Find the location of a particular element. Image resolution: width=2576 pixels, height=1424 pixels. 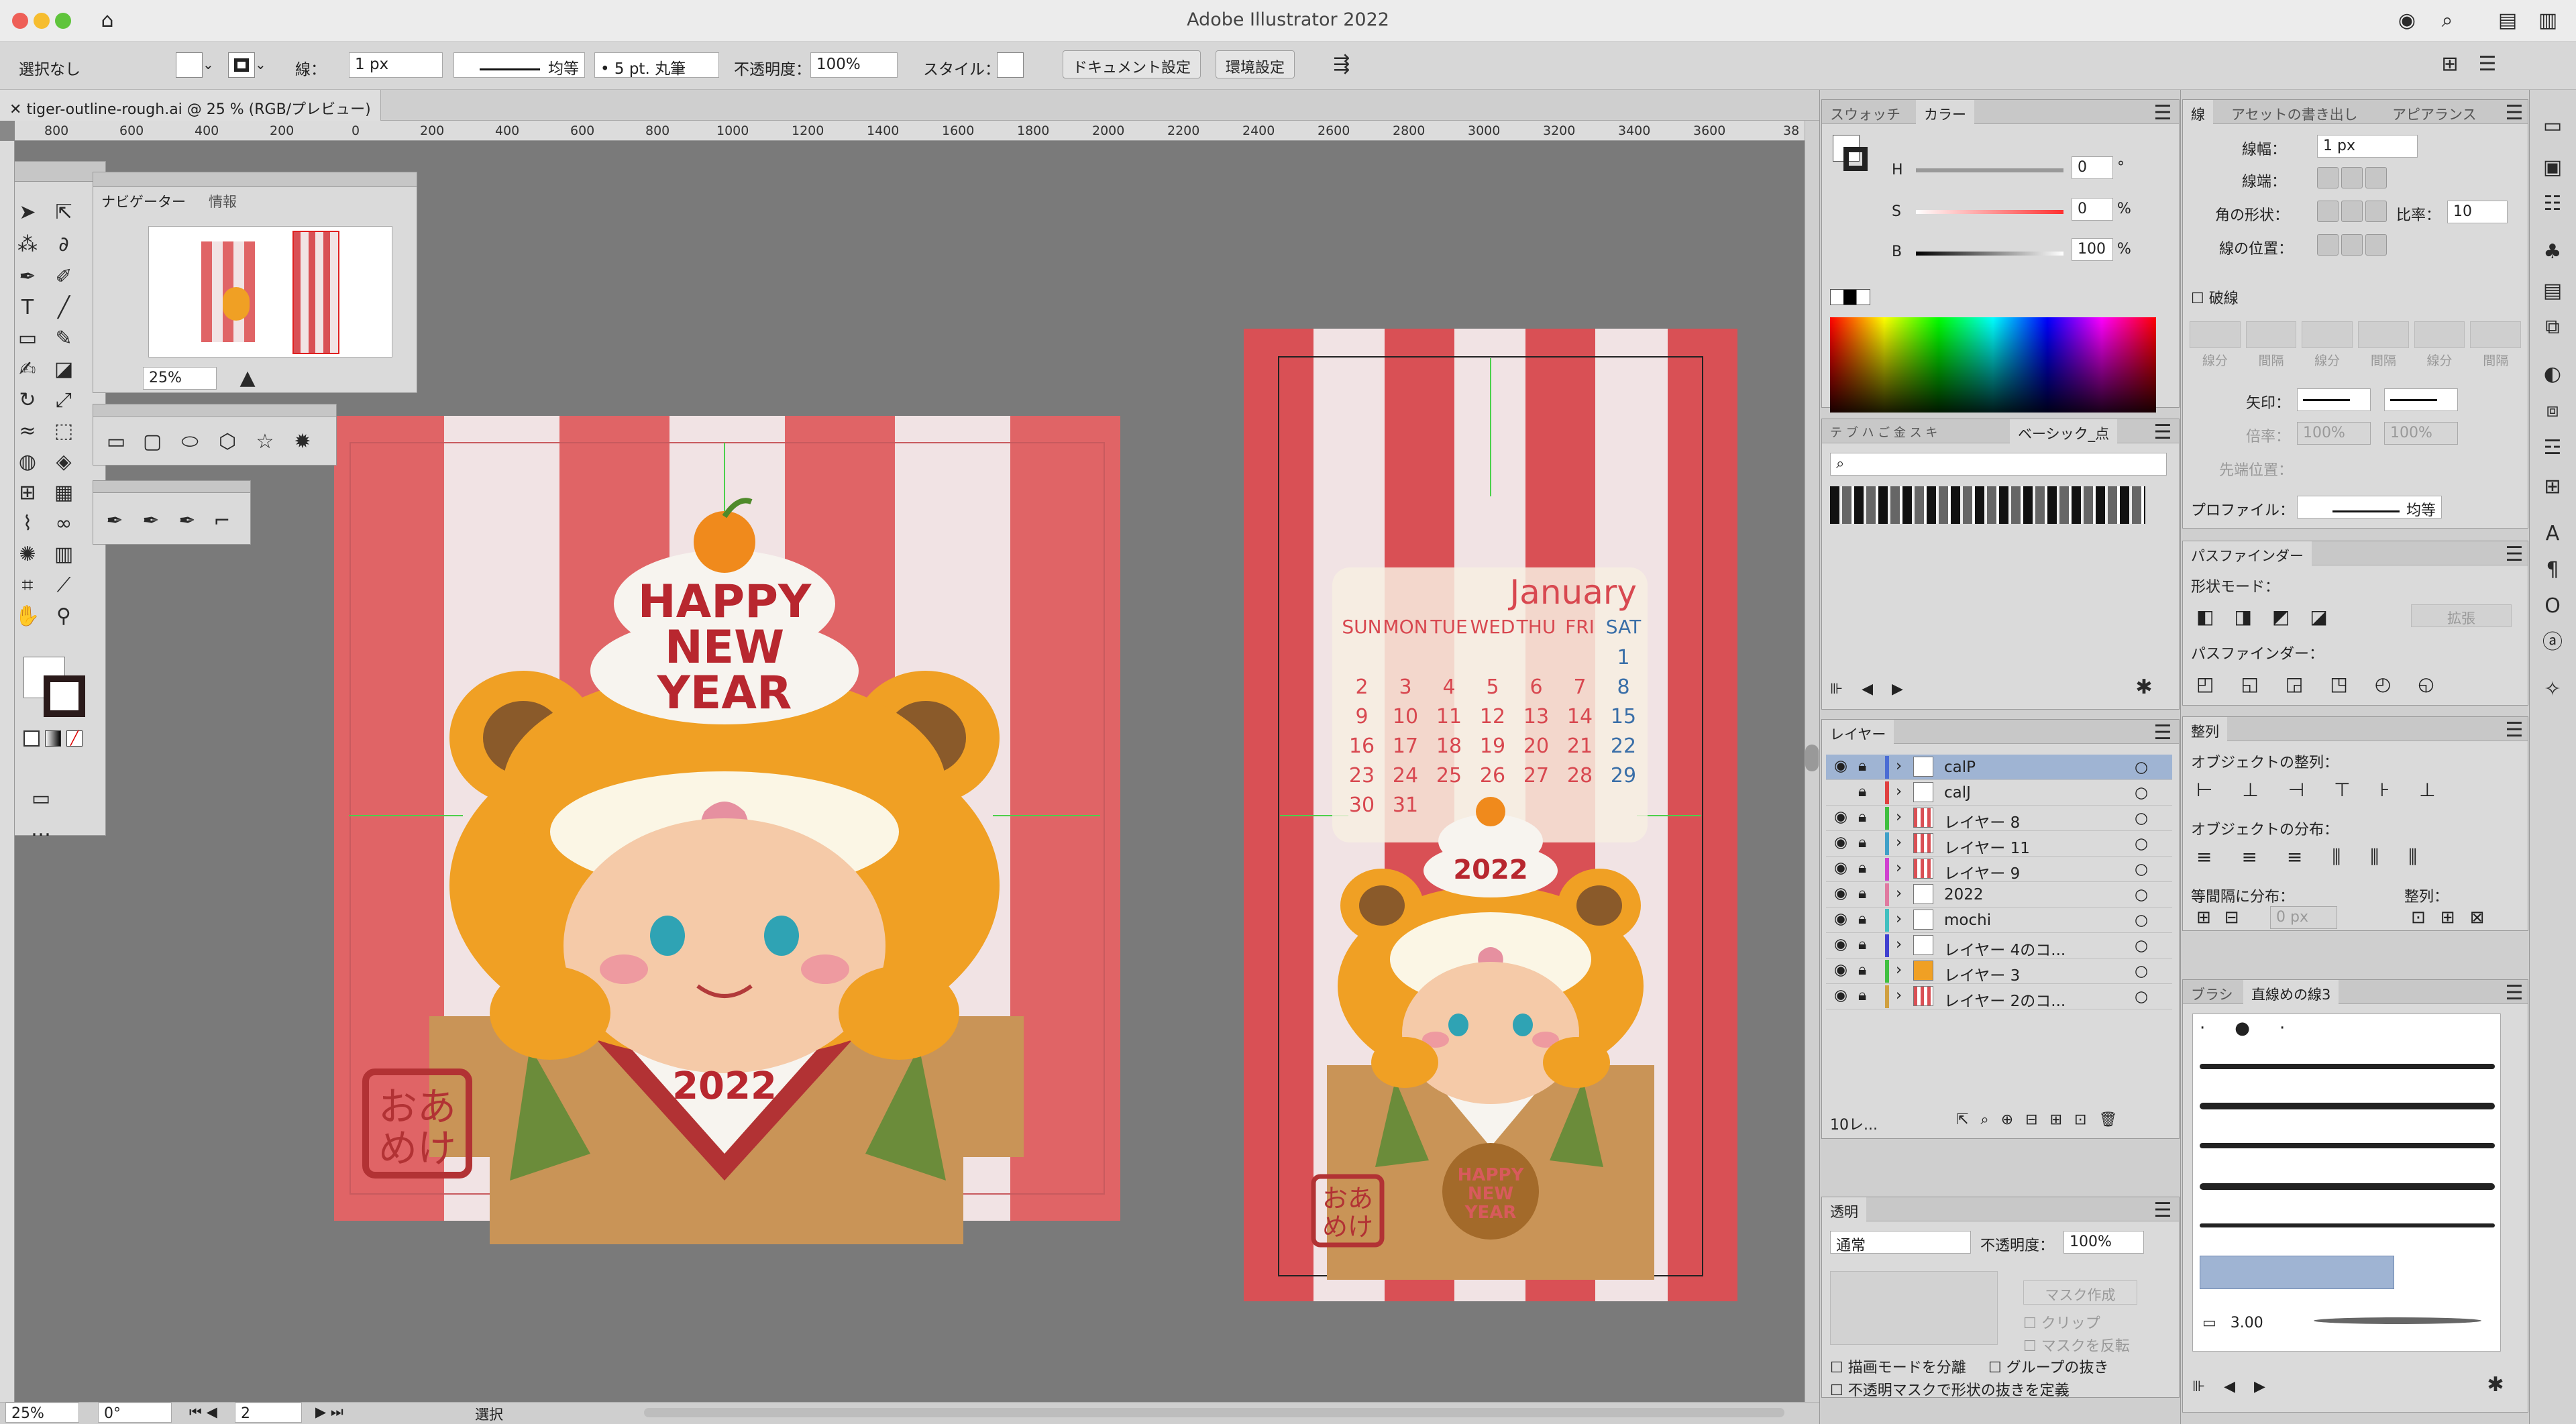

layer-row: ◉ 🔒︎ › レイヤー 4のコ... ○ is located at coordinates (1999, 946).